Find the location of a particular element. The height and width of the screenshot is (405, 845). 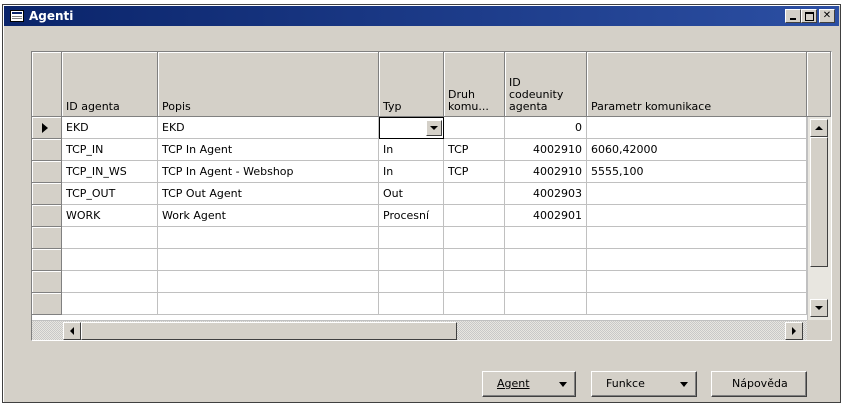

header-filler is located at coordinates (819, 84).